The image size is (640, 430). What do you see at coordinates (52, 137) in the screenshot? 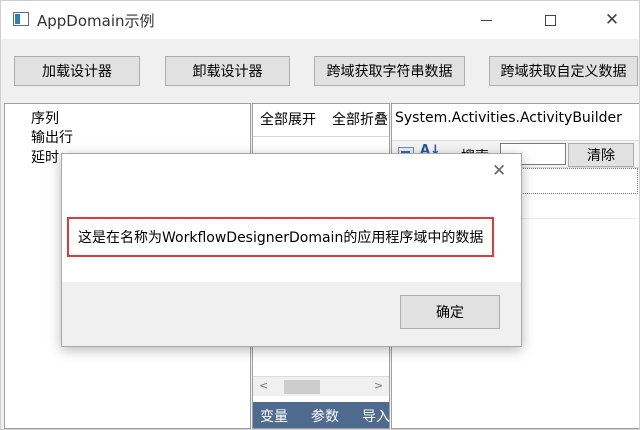
I see `toolbox-item-writeline: 输出行` at bounding box center [52, 137].